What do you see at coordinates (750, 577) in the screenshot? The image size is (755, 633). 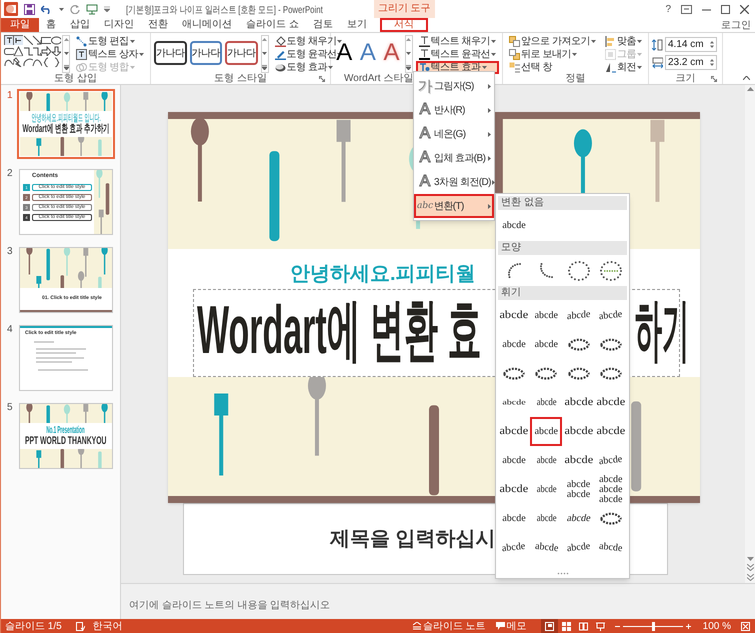 I see `next-slide-icon` at bounding box center [750, 577].